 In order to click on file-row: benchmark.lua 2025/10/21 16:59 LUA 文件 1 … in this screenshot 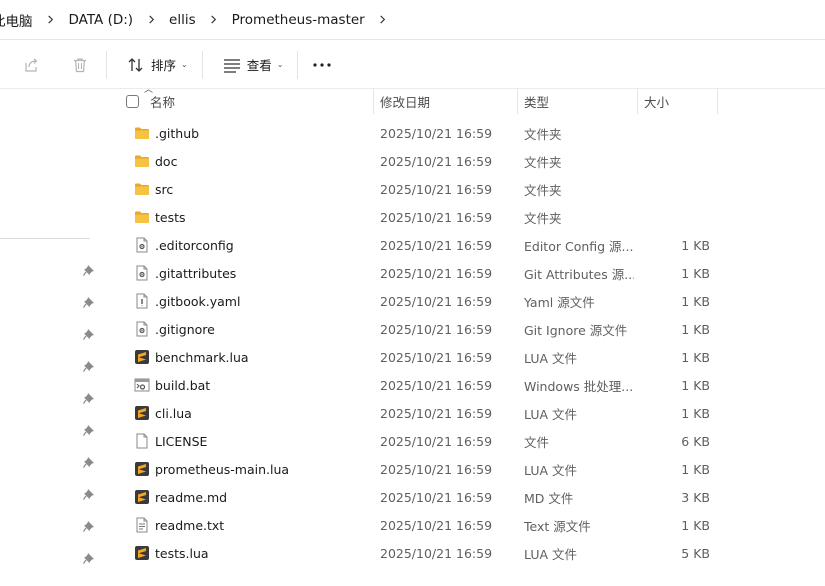, I will do `click(462, 357)`.